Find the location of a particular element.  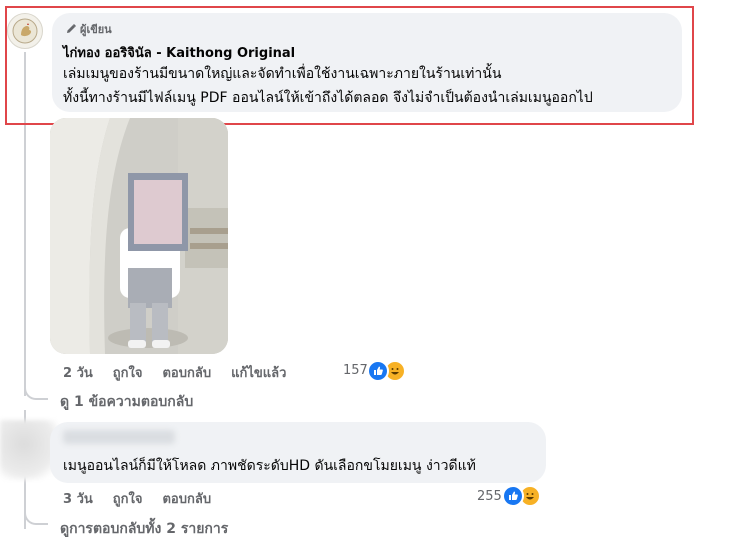

comment-actions: 2 วัน ถูกใจ ตอบกลับ แก้ไขแล้ว is located at coordinates (184, 372).